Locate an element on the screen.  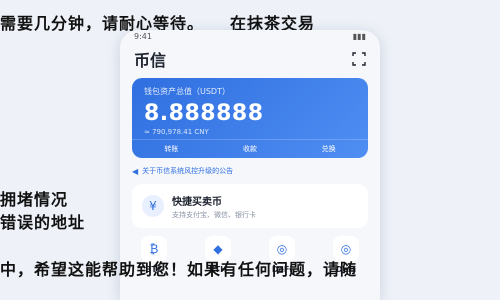
balance-amount: 8.888888 is located at coordinates (204, 113).